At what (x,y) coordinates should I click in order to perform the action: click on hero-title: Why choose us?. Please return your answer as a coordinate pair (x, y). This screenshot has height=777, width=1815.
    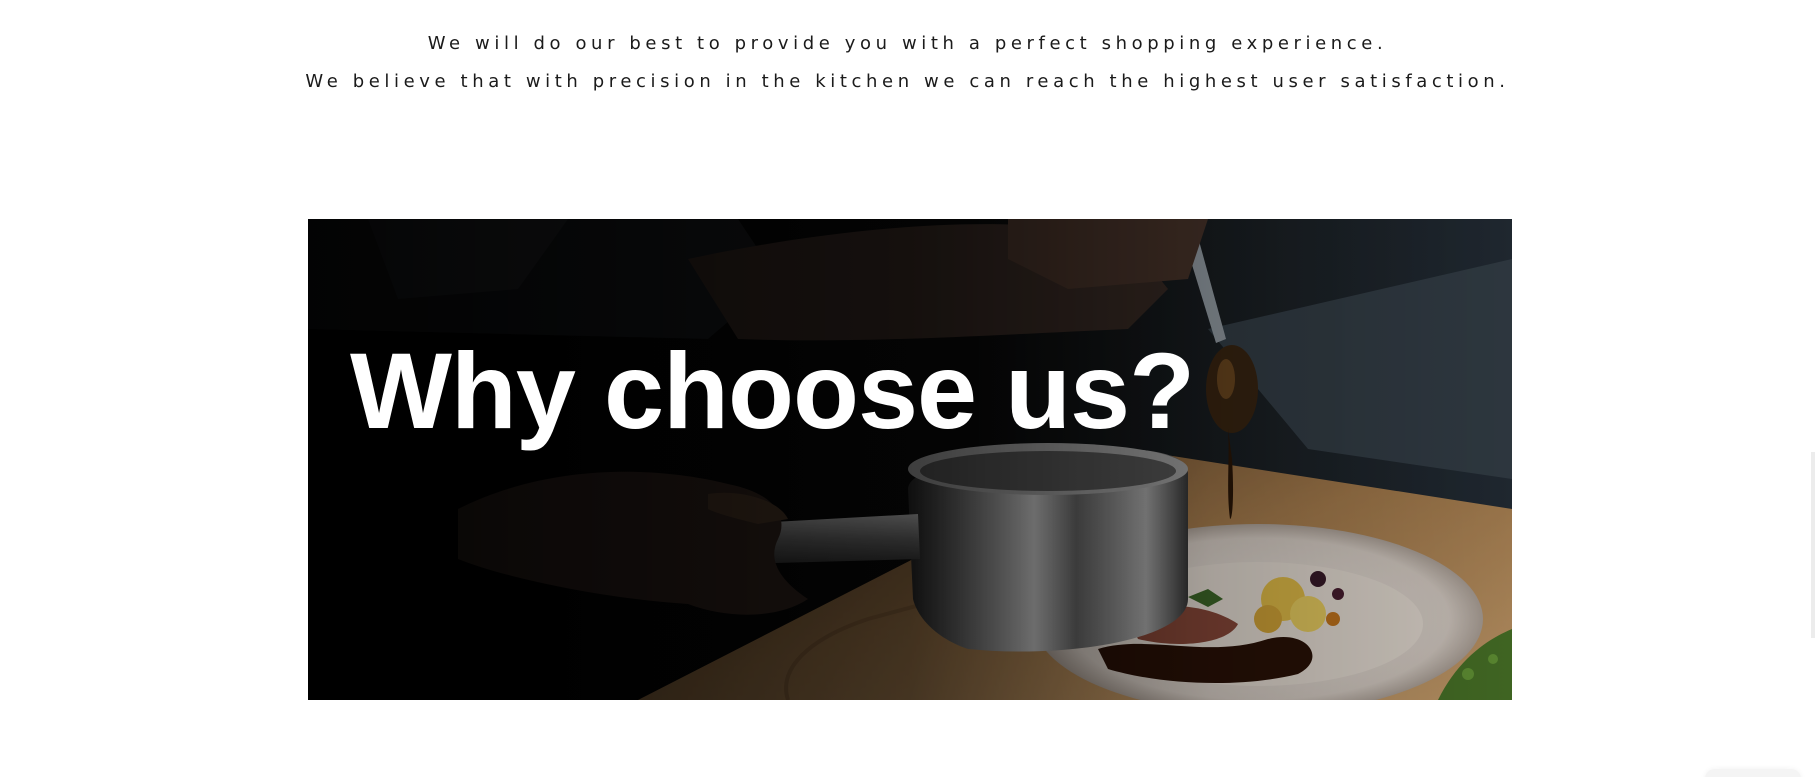
    Looking at the image, I should click on (772, 390).